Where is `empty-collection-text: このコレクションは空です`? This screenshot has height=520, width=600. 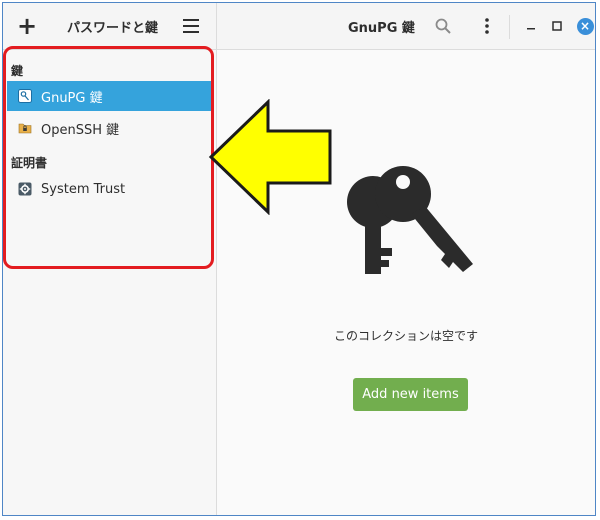 empty-collection-text: このコレクションは空です is located at coordinates (405, 336).